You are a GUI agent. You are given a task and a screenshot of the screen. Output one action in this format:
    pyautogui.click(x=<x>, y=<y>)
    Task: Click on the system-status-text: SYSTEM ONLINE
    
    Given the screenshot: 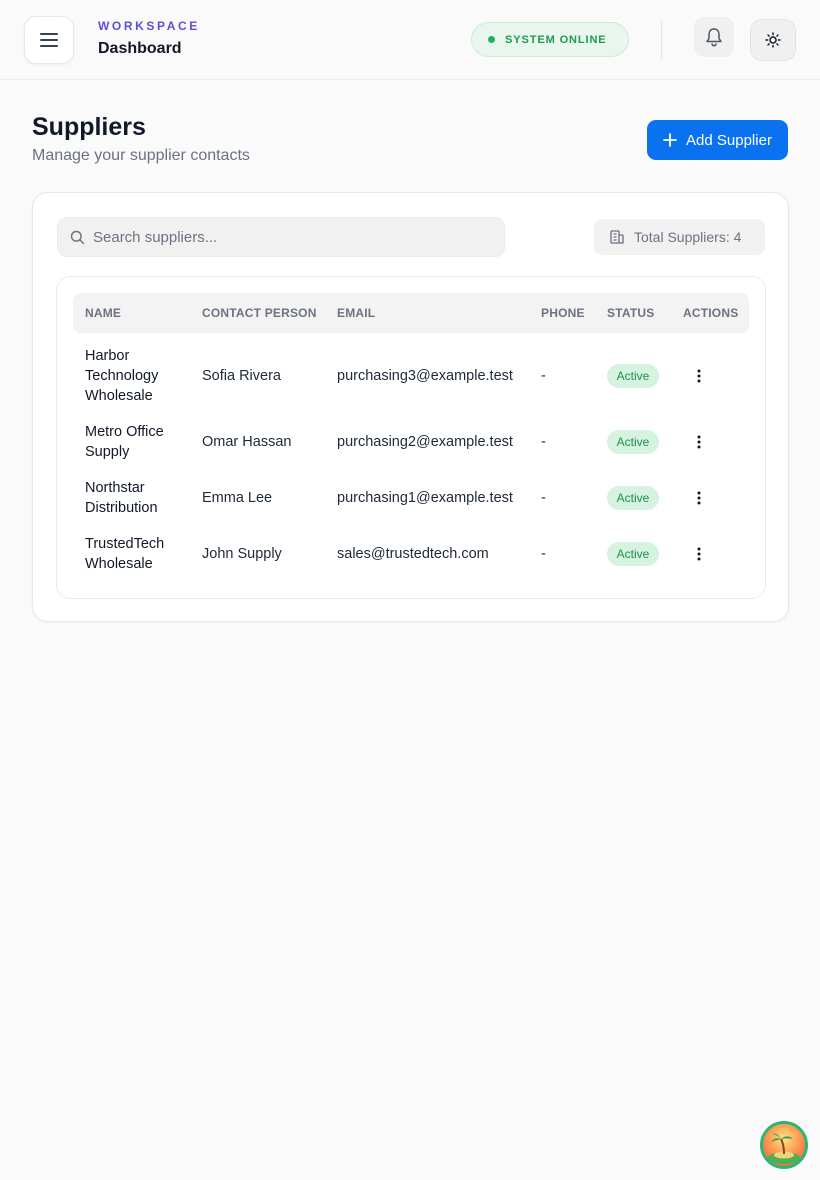 What is the action you would take?
    pyautogui.click(x=556, y=39)
    